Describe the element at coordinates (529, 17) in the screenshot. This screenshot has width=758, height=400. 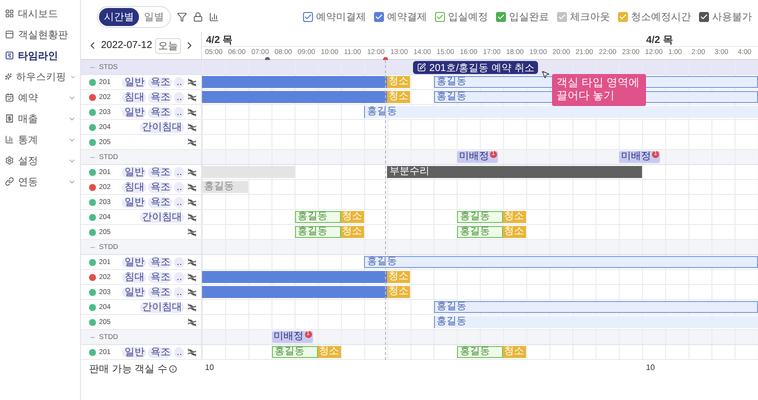
I see `legend-label: 입실완료` at that location.